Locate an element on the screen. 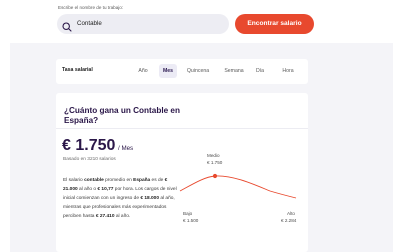  description-text: El salario is located at coordinates (74, 180).